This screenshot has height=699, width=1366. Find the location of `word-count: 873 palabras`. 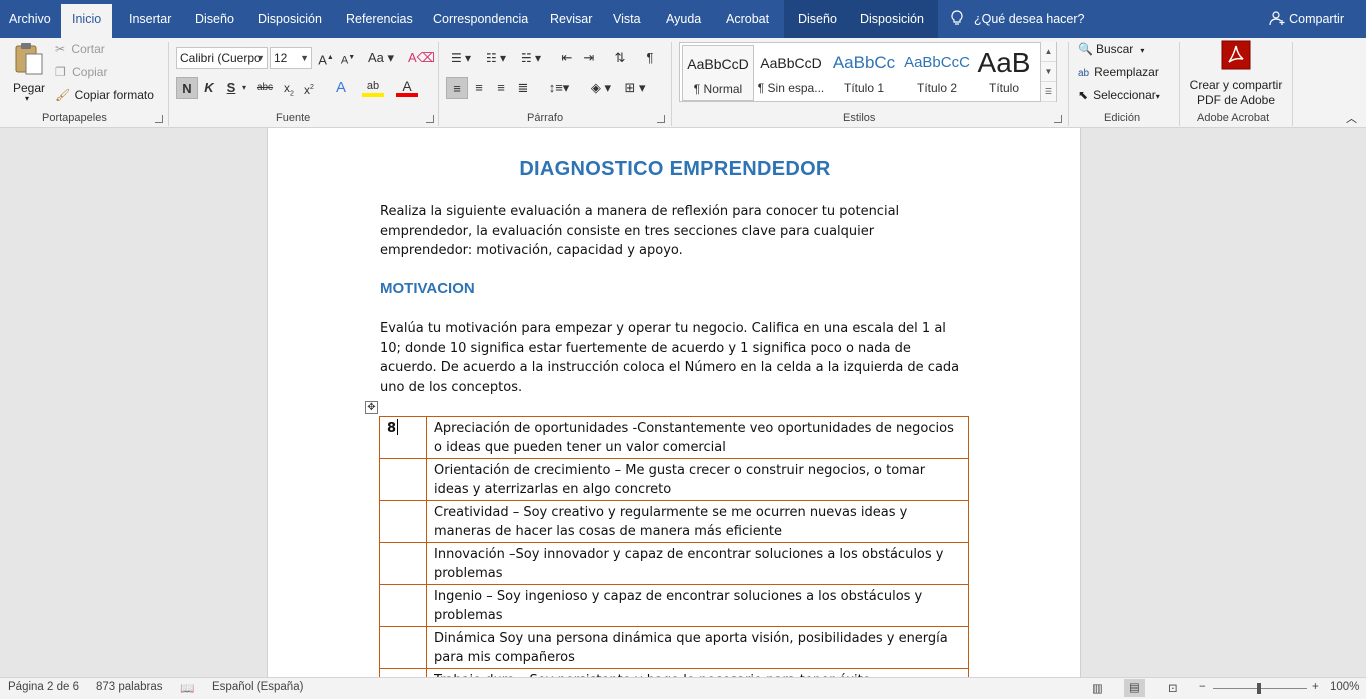

word-count: 873 palabras is located at coordinates (129, 687).